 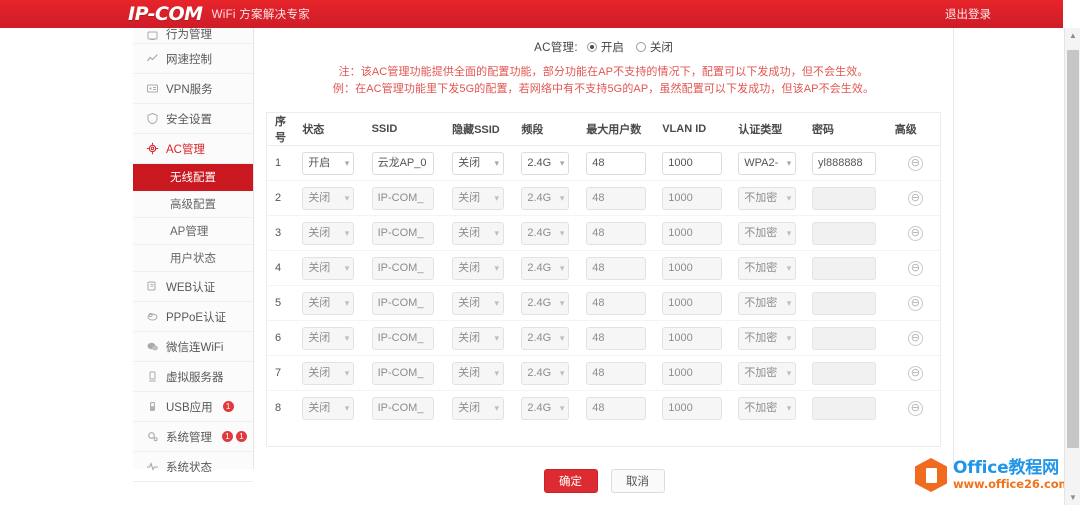 I want to click on sidebar-item-vpn: VPN服务, so click(x=193, y=89).